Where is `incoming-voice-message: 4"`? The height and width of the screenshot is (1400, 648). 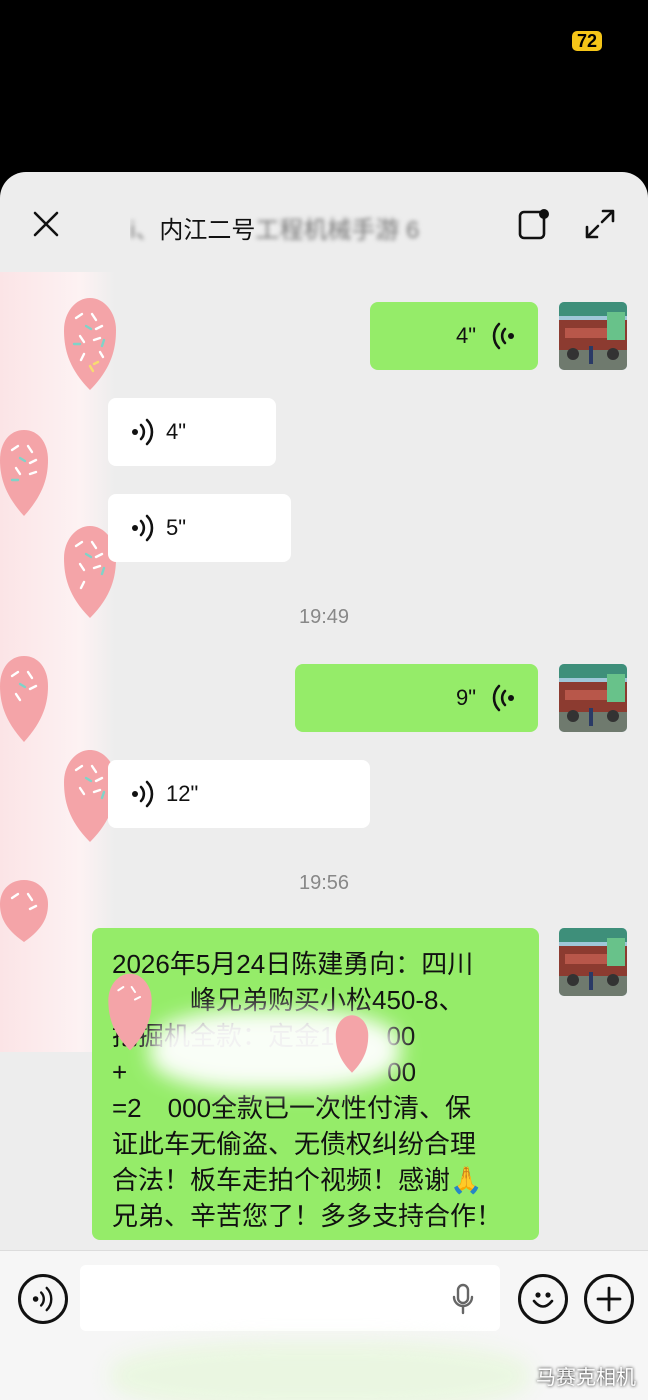
incoming-voice-message: 4" is located at coordinates (192, 432).